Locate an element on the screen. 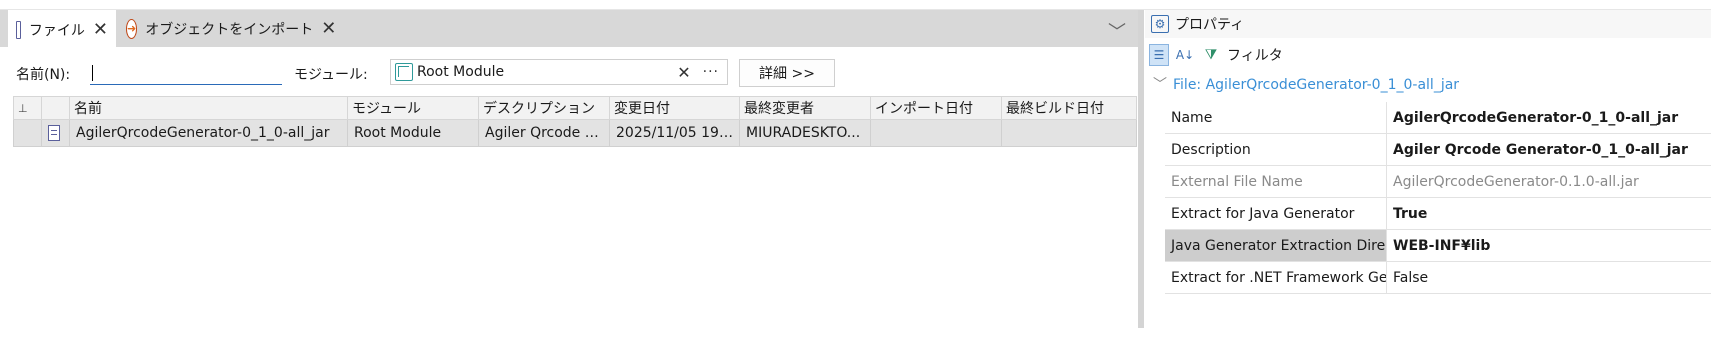 Image resolution: width=1711 pixels, height=339 pixels. cell-build-date is located at coordinates (1069, 133).